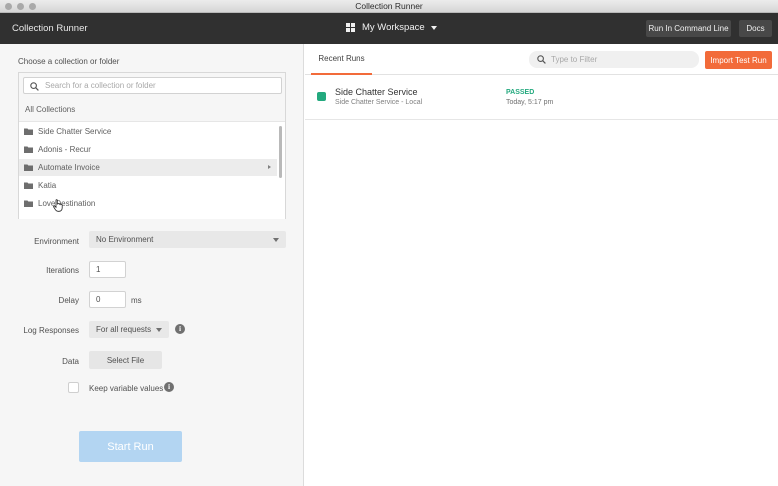 This screenshot has width=778, height=486. What do you see at coordinates (130, 446) in the screenshot?
I see `start-run-button: Start Run` at bounding box center [130, 446].